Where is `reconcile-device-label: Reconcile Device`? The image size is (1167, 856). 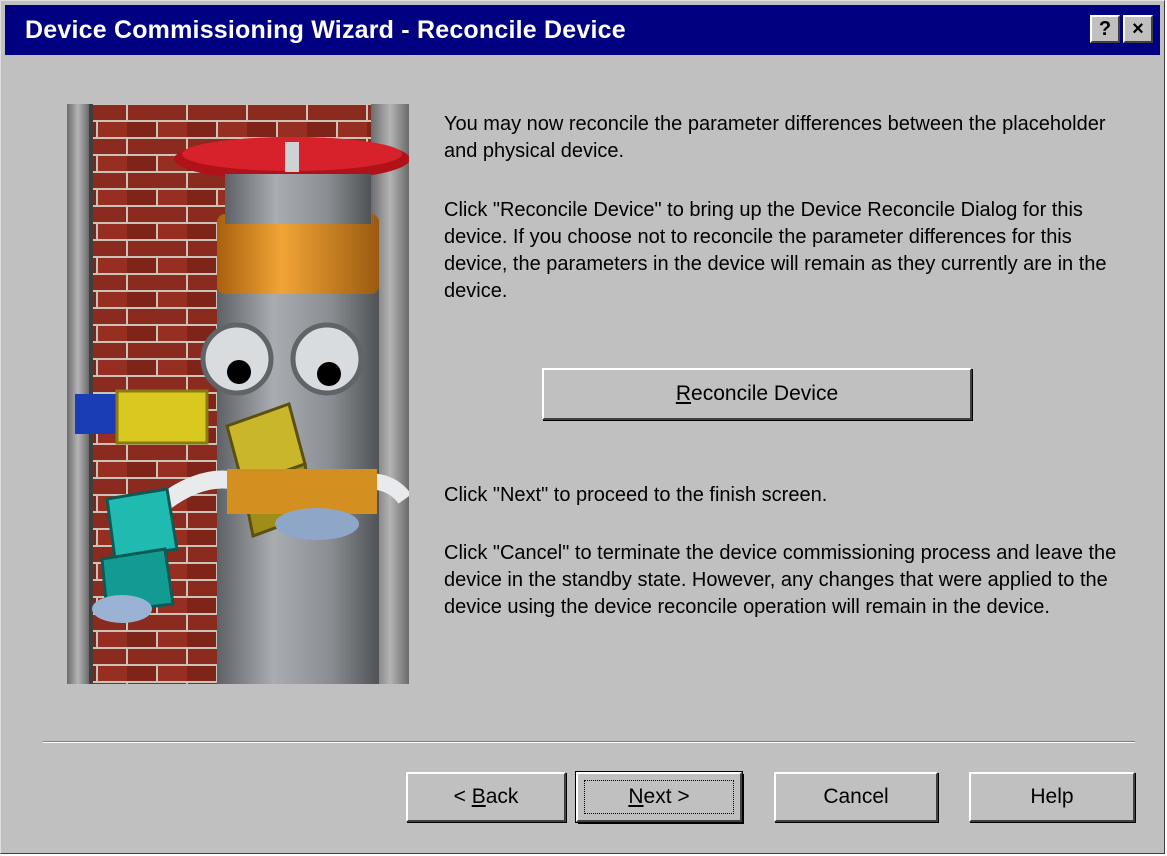
reconcile-device-label: Reconcile Device is located at coordinates (757, 393).